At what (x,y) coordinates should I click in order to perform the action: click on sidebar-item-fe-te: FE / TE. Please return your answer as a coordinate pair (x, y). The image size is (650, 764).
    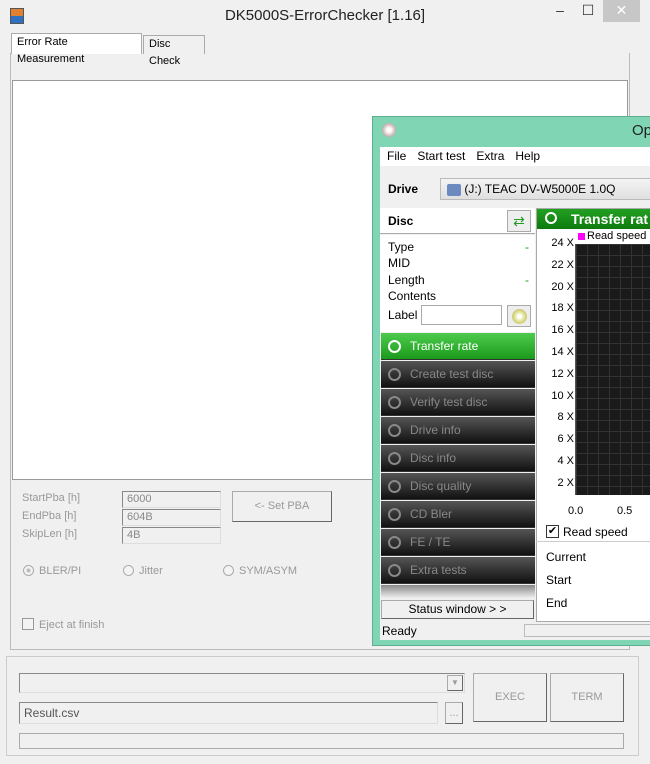
    Looking at the image, I should click on (458, 542).